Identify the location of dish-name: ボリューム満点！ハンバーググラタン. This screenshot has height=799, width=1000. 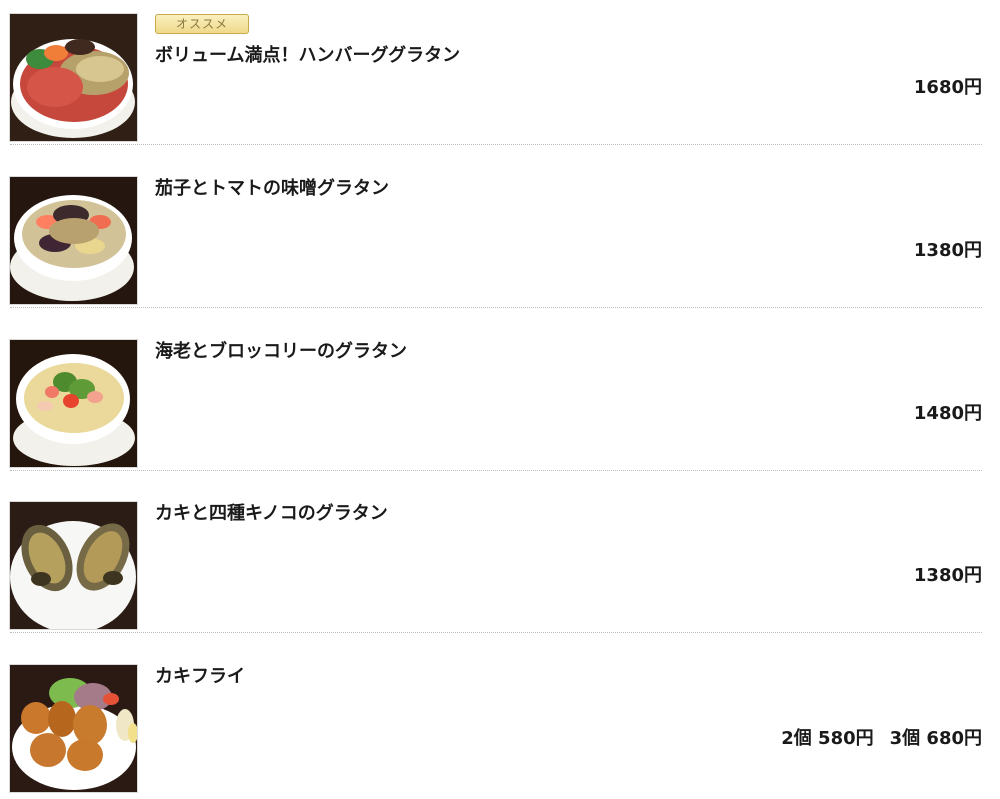
(307, 56).